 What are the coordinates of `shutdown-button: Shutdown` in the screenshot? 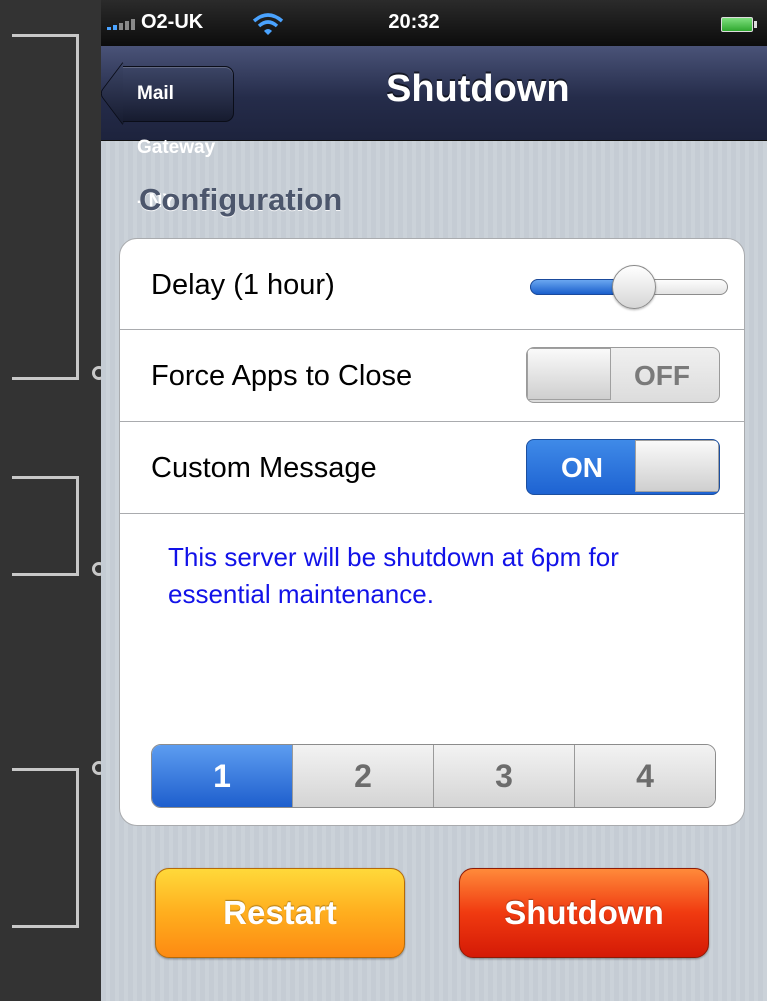 It's located at (584, 913).